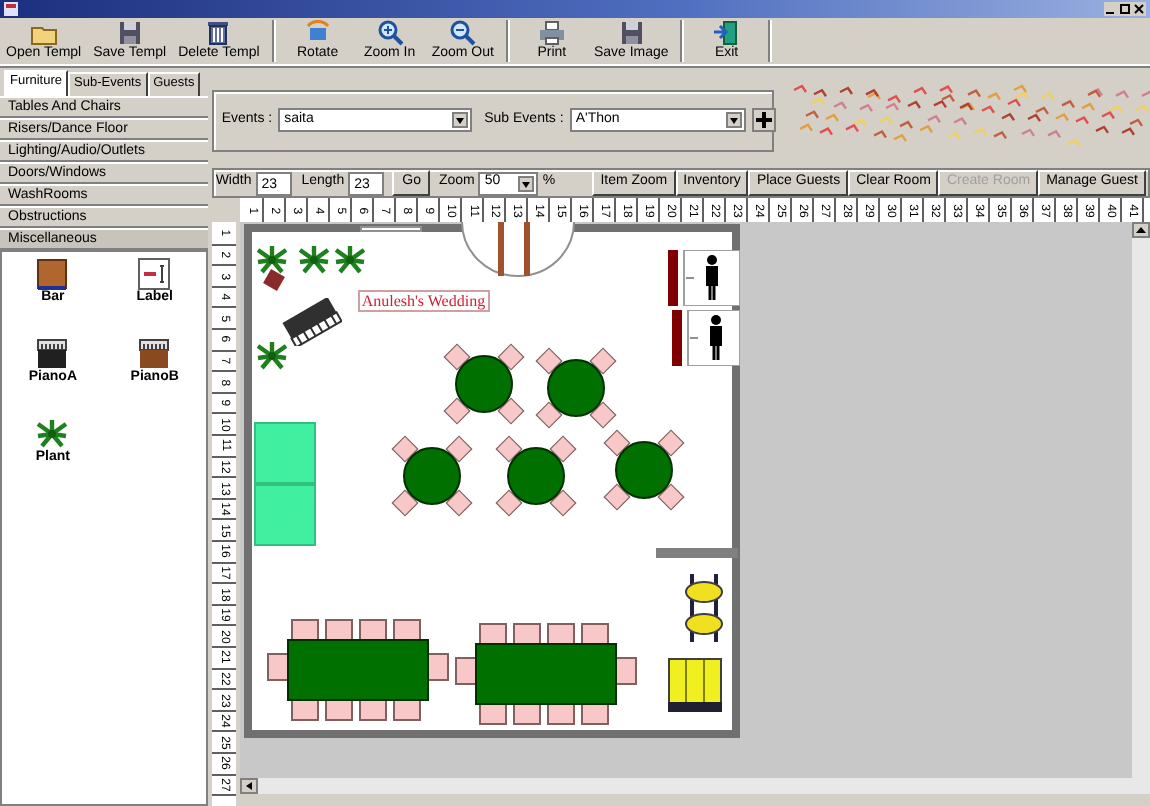  I want to click on scroll-left-icon, so click(248, 786).